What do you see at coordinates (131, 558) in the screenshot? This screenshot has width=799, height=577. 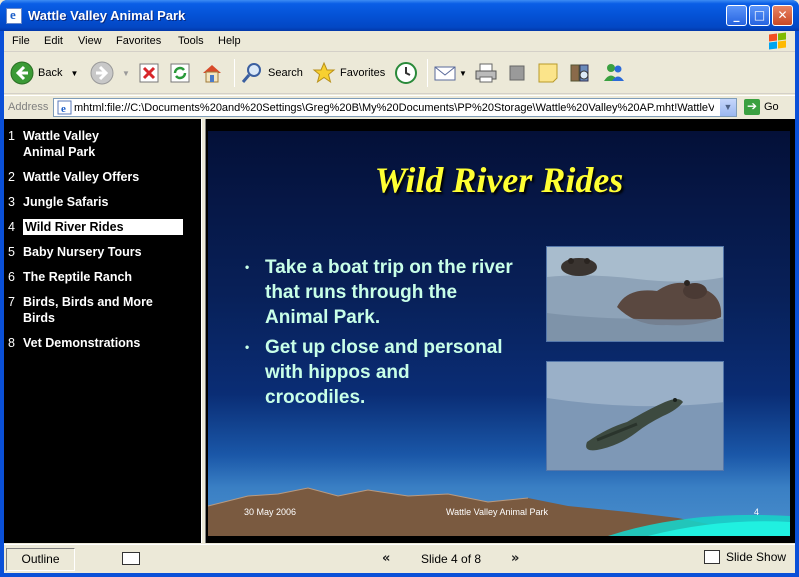 I see `notes-icon` at bounding box center [131, 558].